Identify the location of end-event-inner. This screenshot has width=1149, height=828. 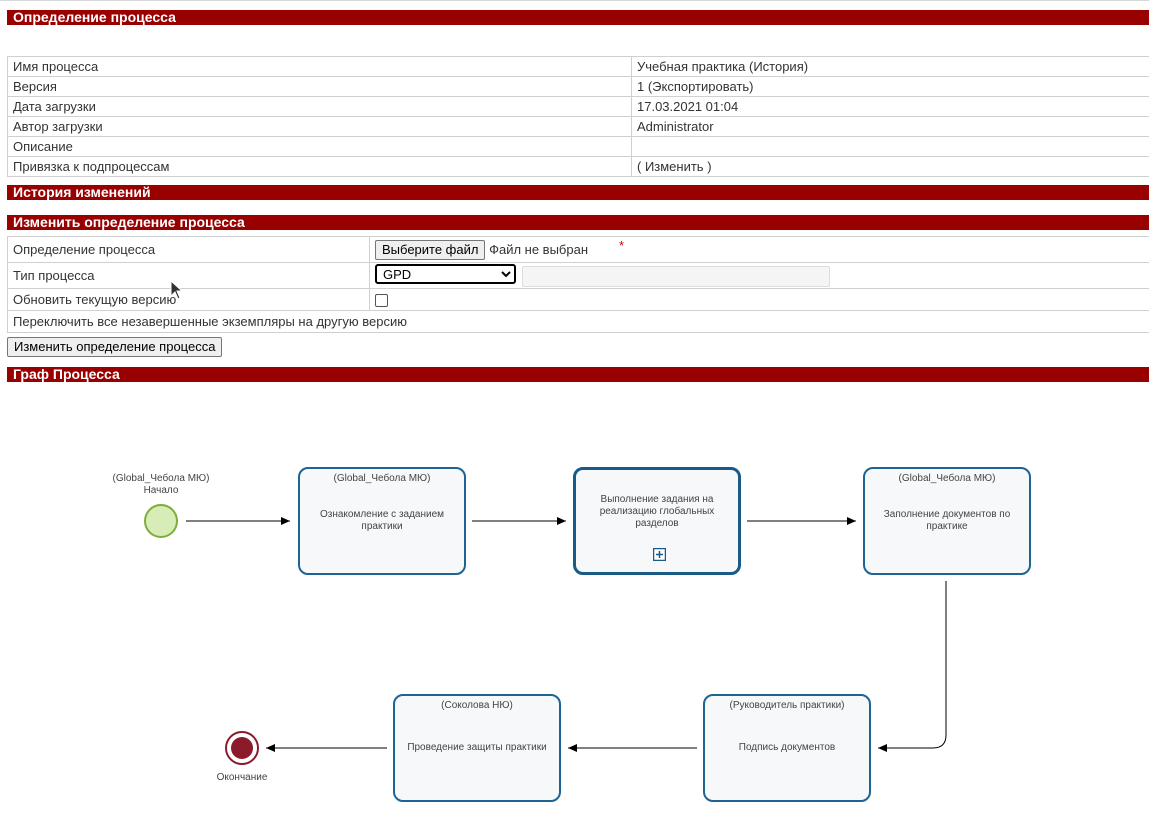
(242, 748).